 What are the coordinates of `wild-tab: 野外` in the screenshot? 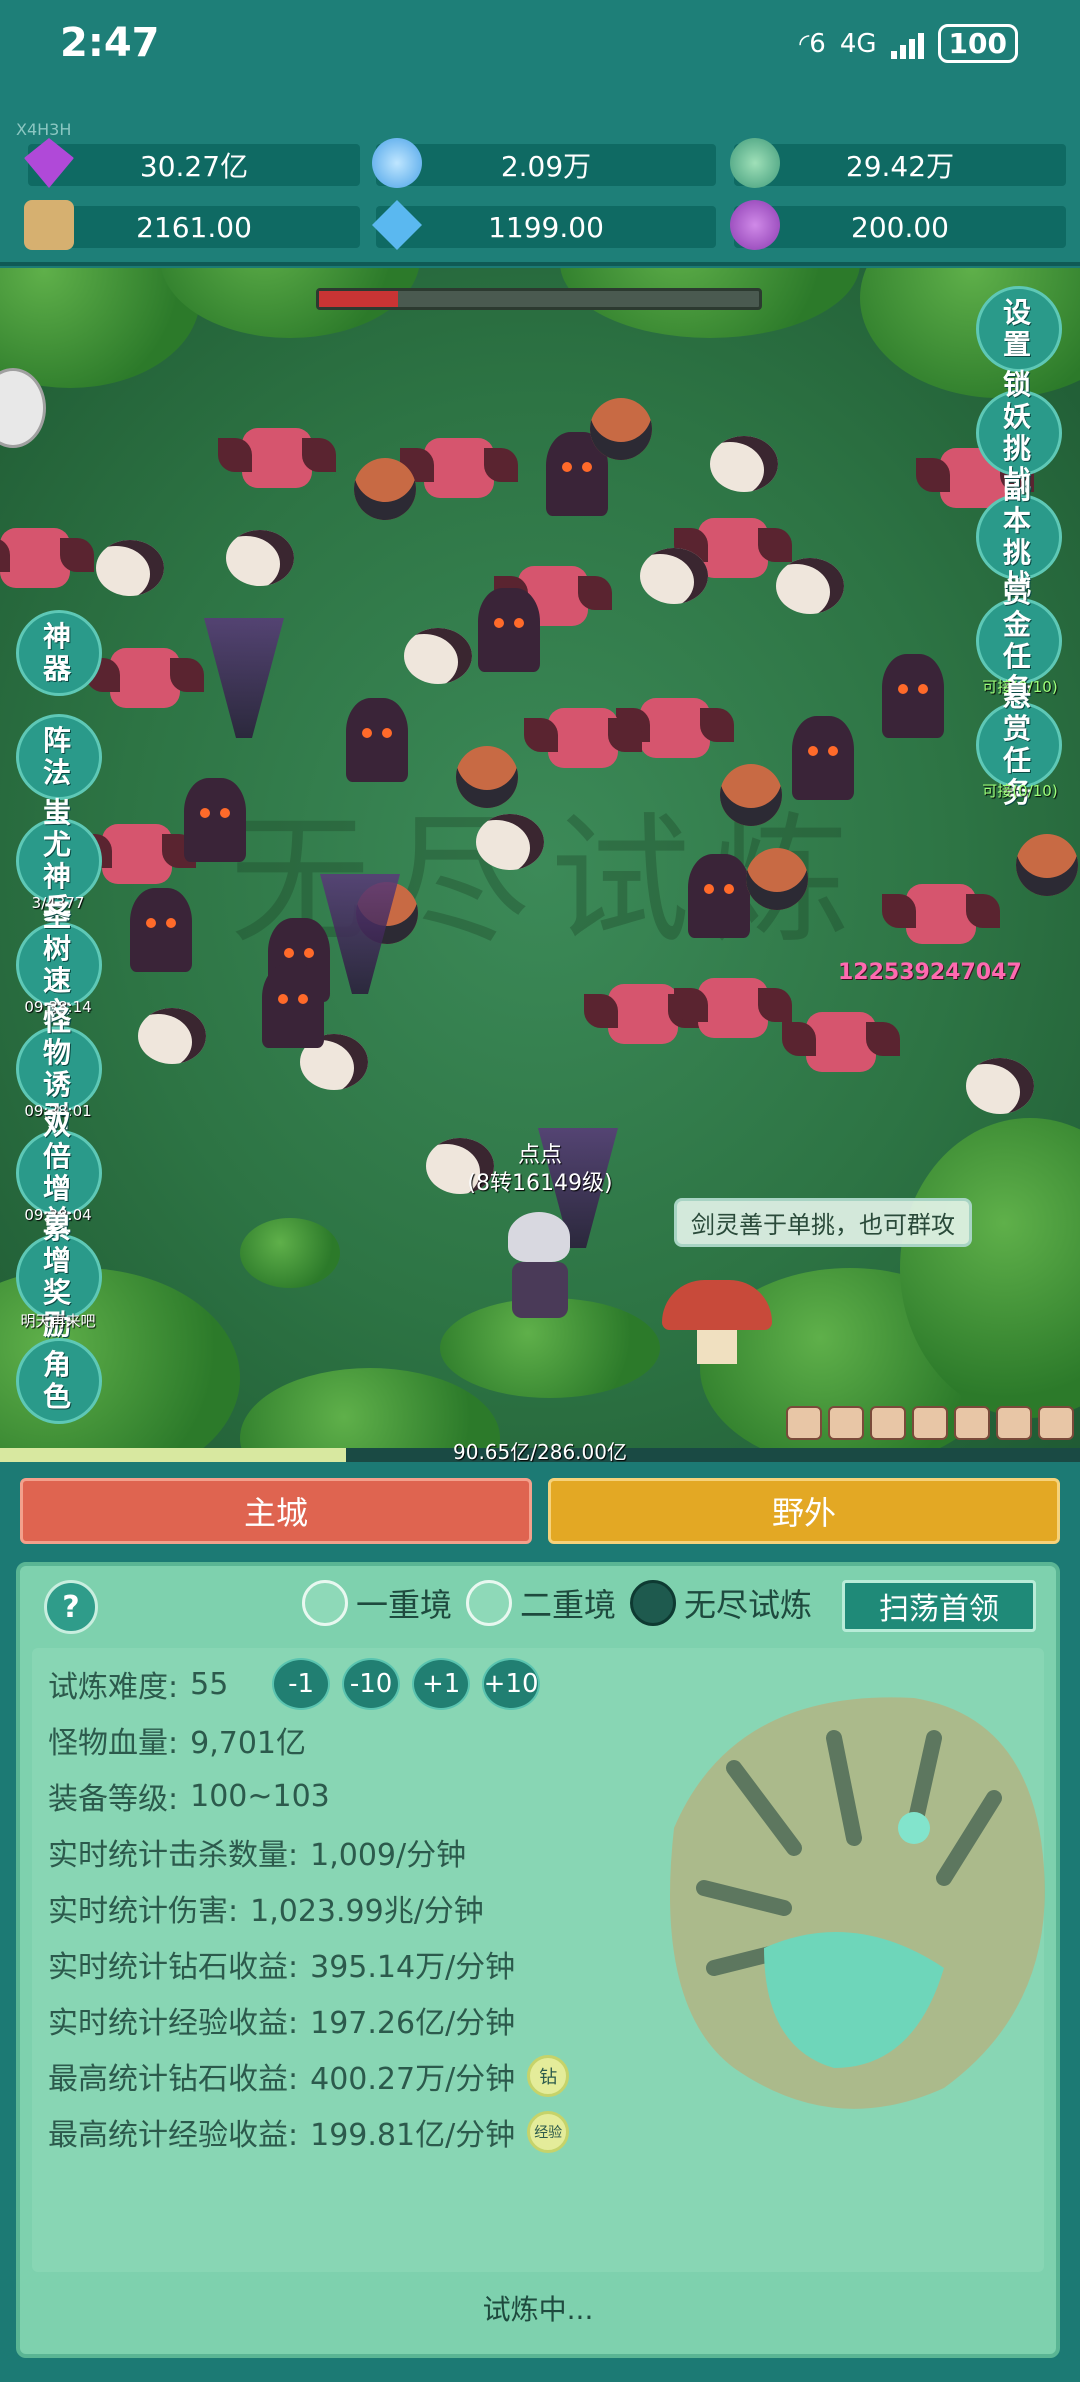 It's located at (804, 1511).